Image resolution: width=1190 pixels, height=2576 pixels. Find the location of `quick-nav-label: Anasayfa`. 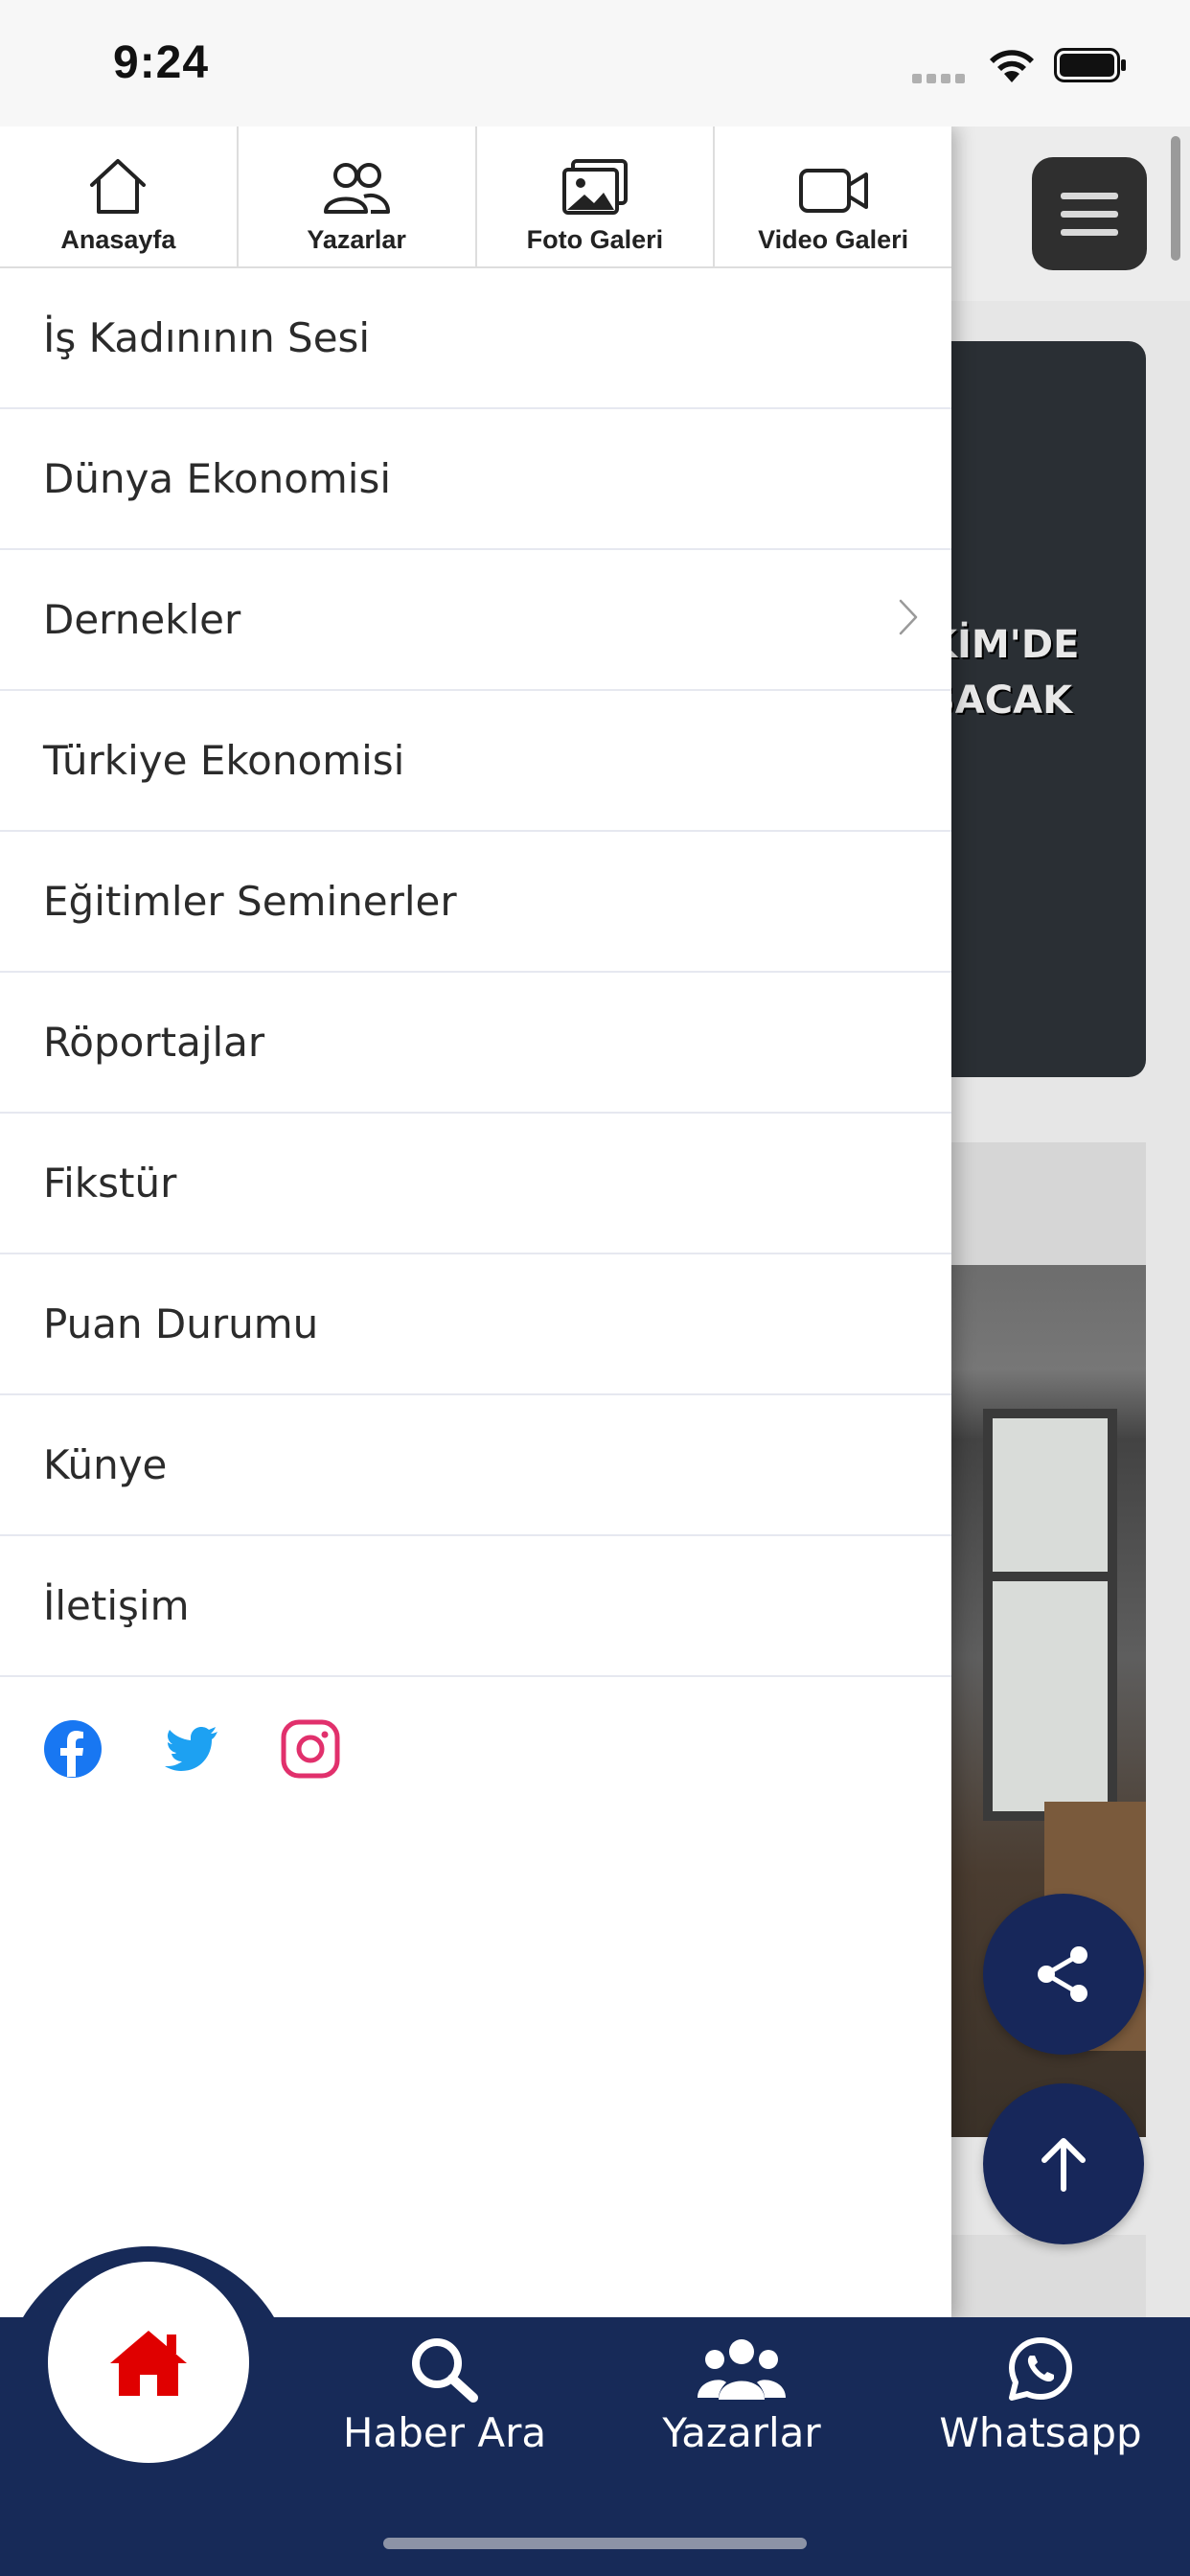

quick-nav-label: Anasayfa is located at coordinates (118, 239).